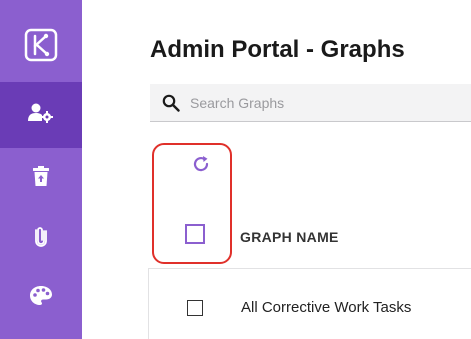  I want to click on user-settings-icon, so click(41, 115).